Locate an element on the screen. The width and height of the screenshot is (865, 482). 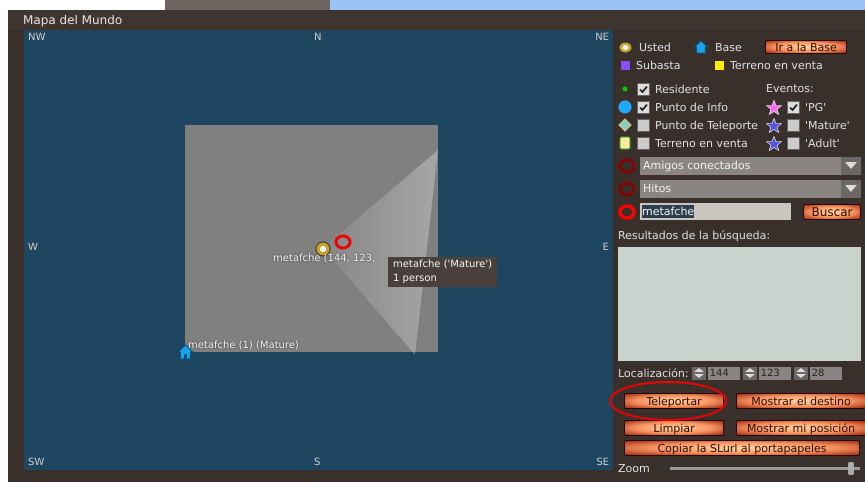
sale-swatch-icon is located at coordinates (719, 65).